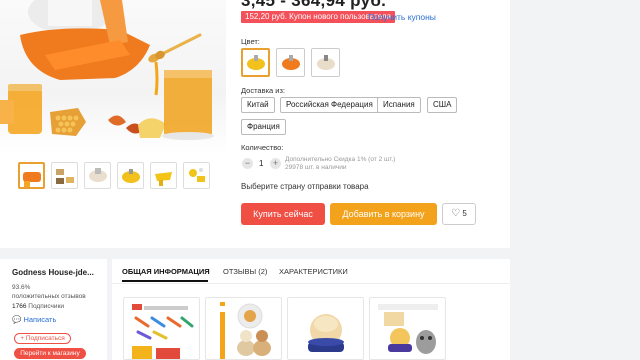 The height and width of the screenshot is (360, 640). I want to click on ship-from-label: Доставка из:, so click(263, 90).